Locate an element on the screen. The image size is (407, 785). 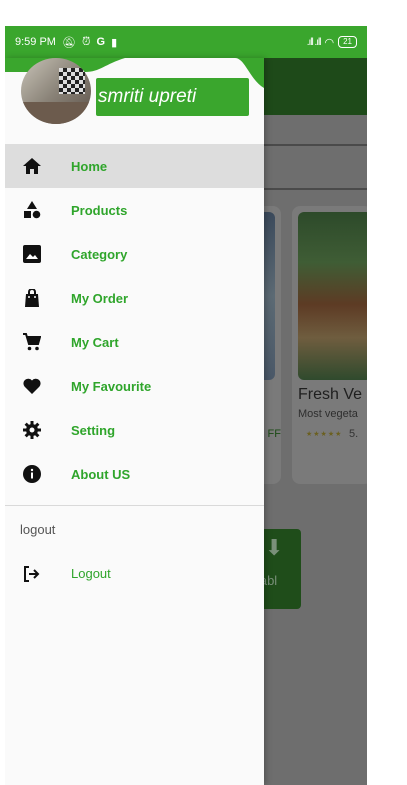
alarm-icon: ⏰︎ is located at coordinates (86, 41).